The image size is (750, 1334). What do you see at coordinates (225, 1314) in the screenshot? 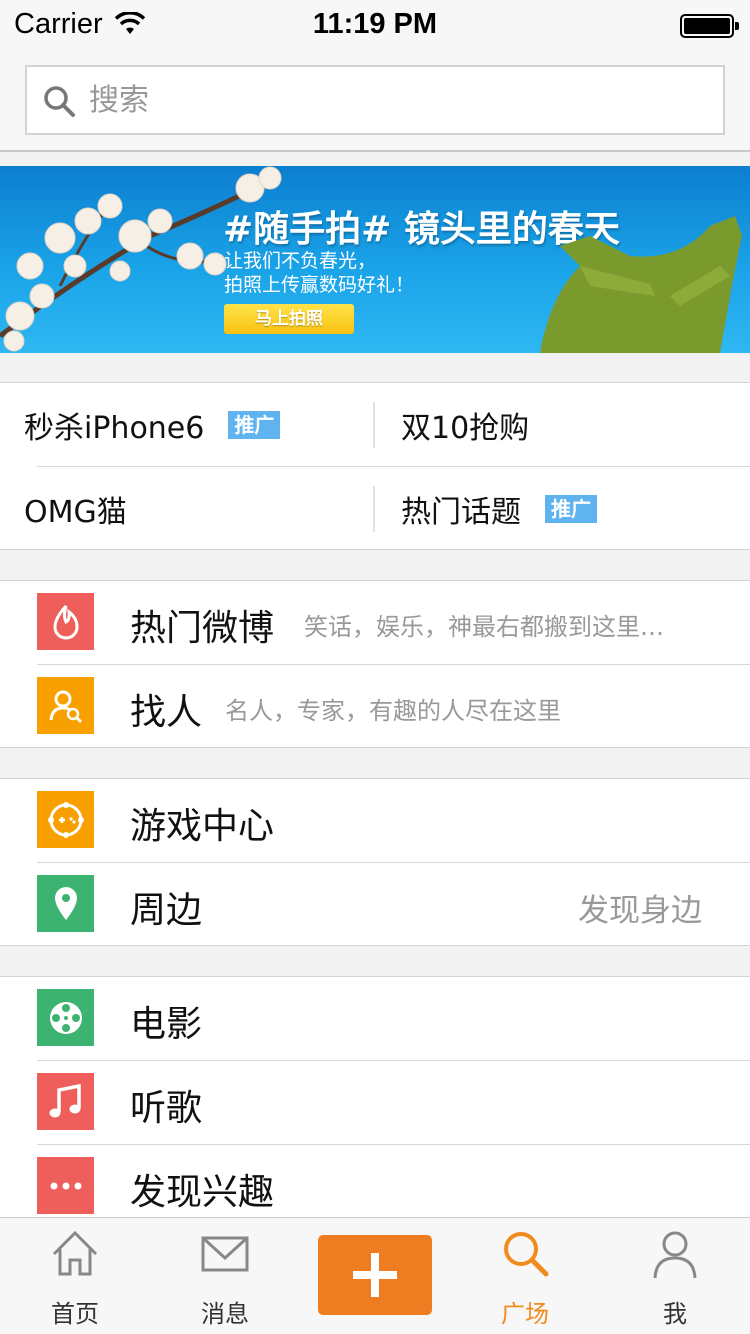
I see `tab-label: 消息` at bounding box center [225, 1314].